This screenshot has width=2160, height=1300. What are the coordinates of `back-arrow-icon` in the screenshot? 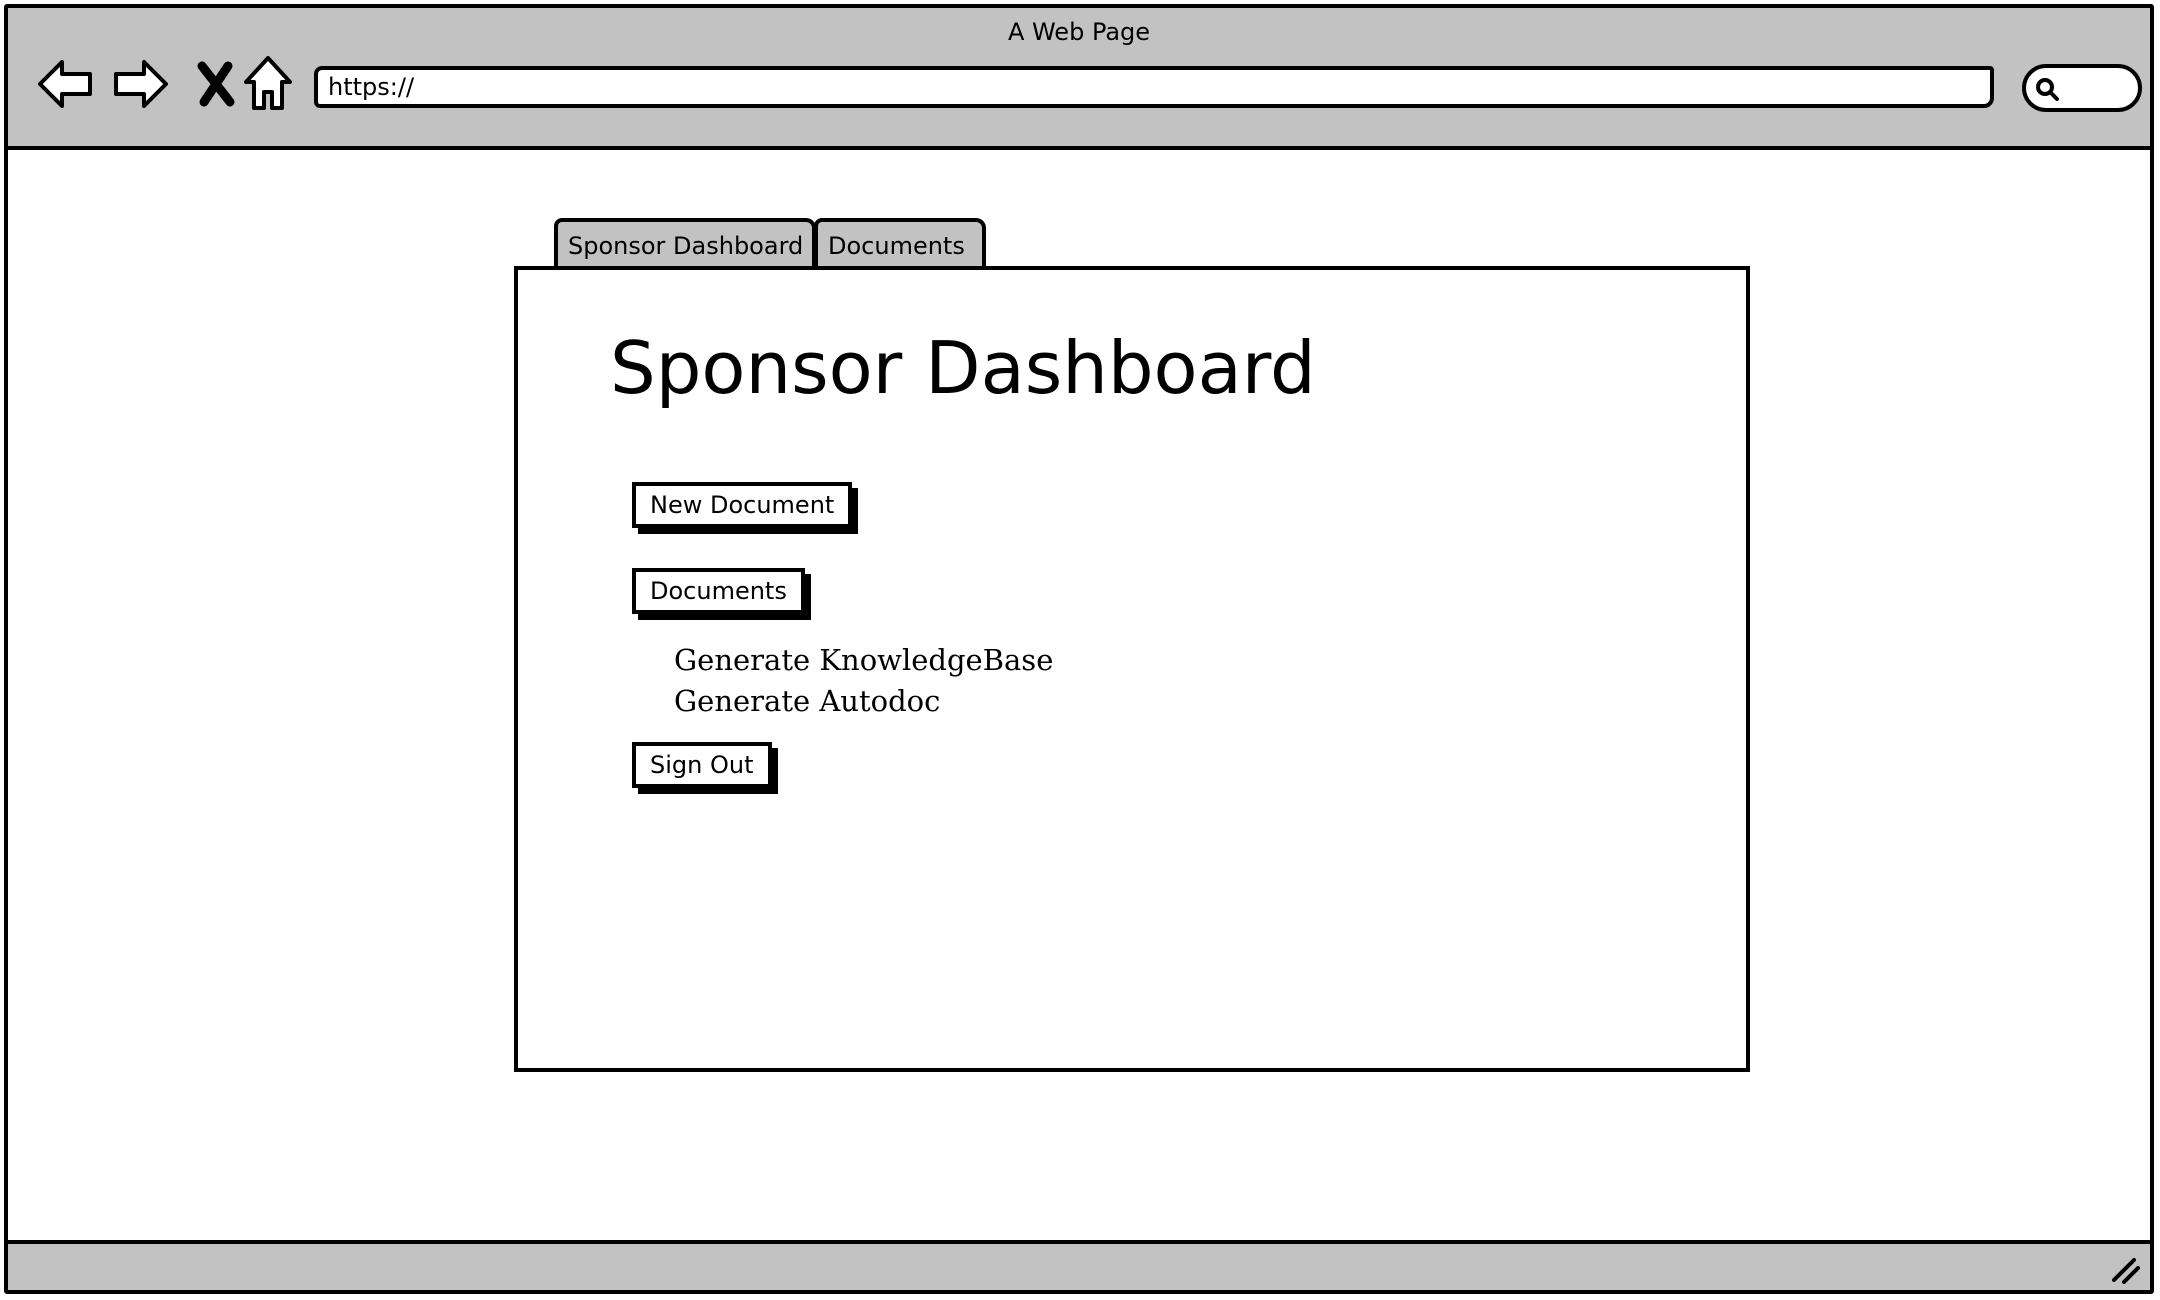 It's located at (66, 84).